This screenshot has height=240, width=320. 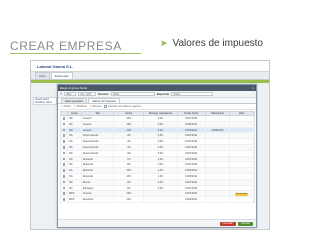 I want to click on close-icon: ×, so click(x=253, y=88).